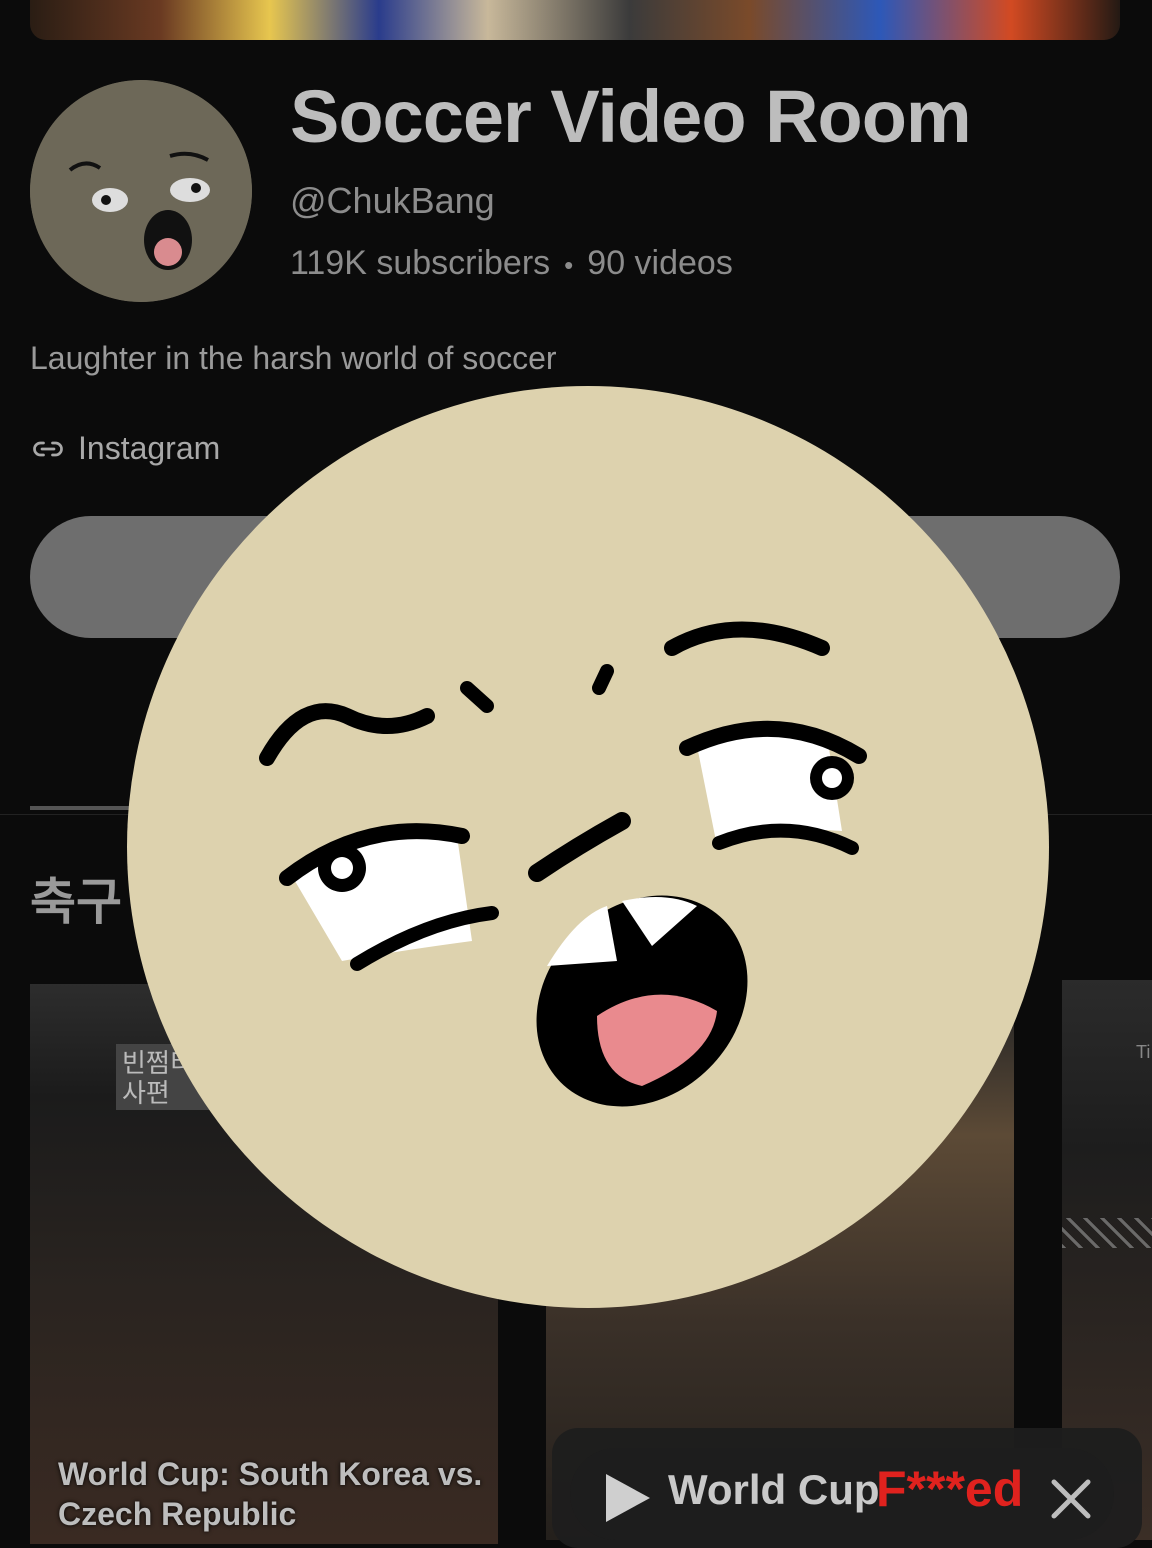 This screenshot has width=1152, height=1548. I want to click on link-label: Instagram, so click(149, 448).